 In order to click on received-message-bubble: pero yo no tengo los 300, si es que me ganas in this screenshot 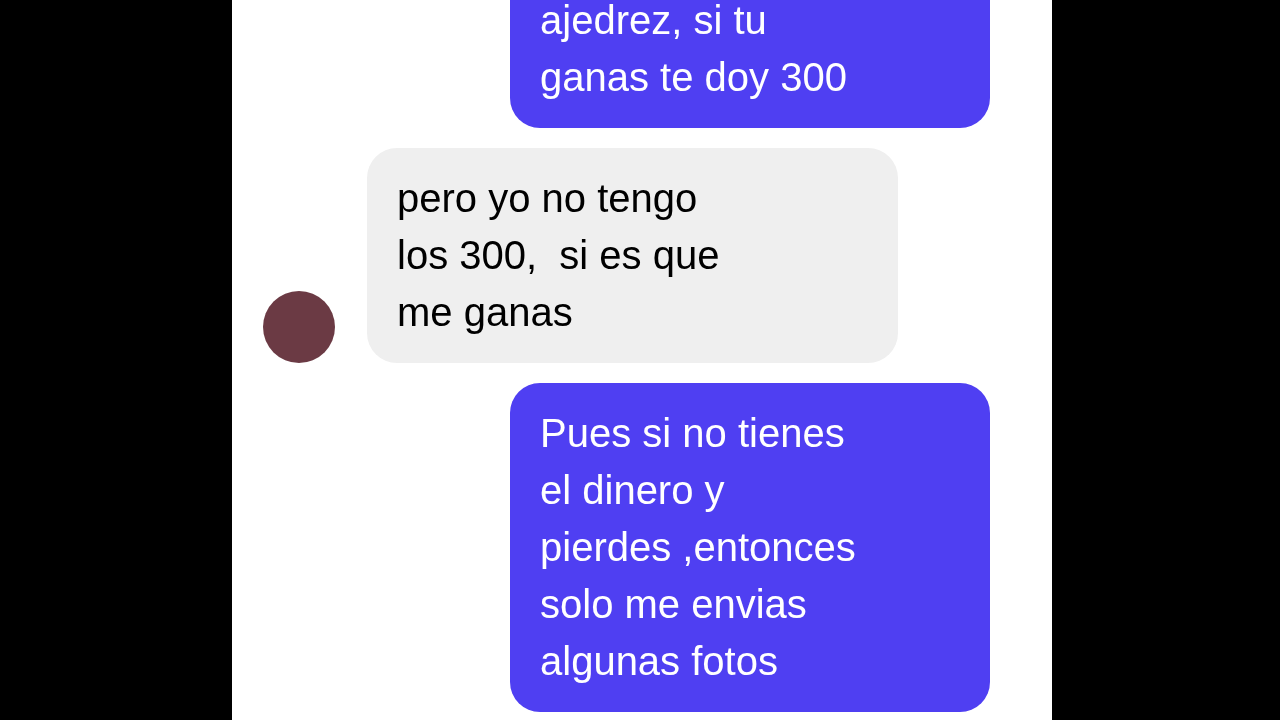, I will do `click(632, 255)`.